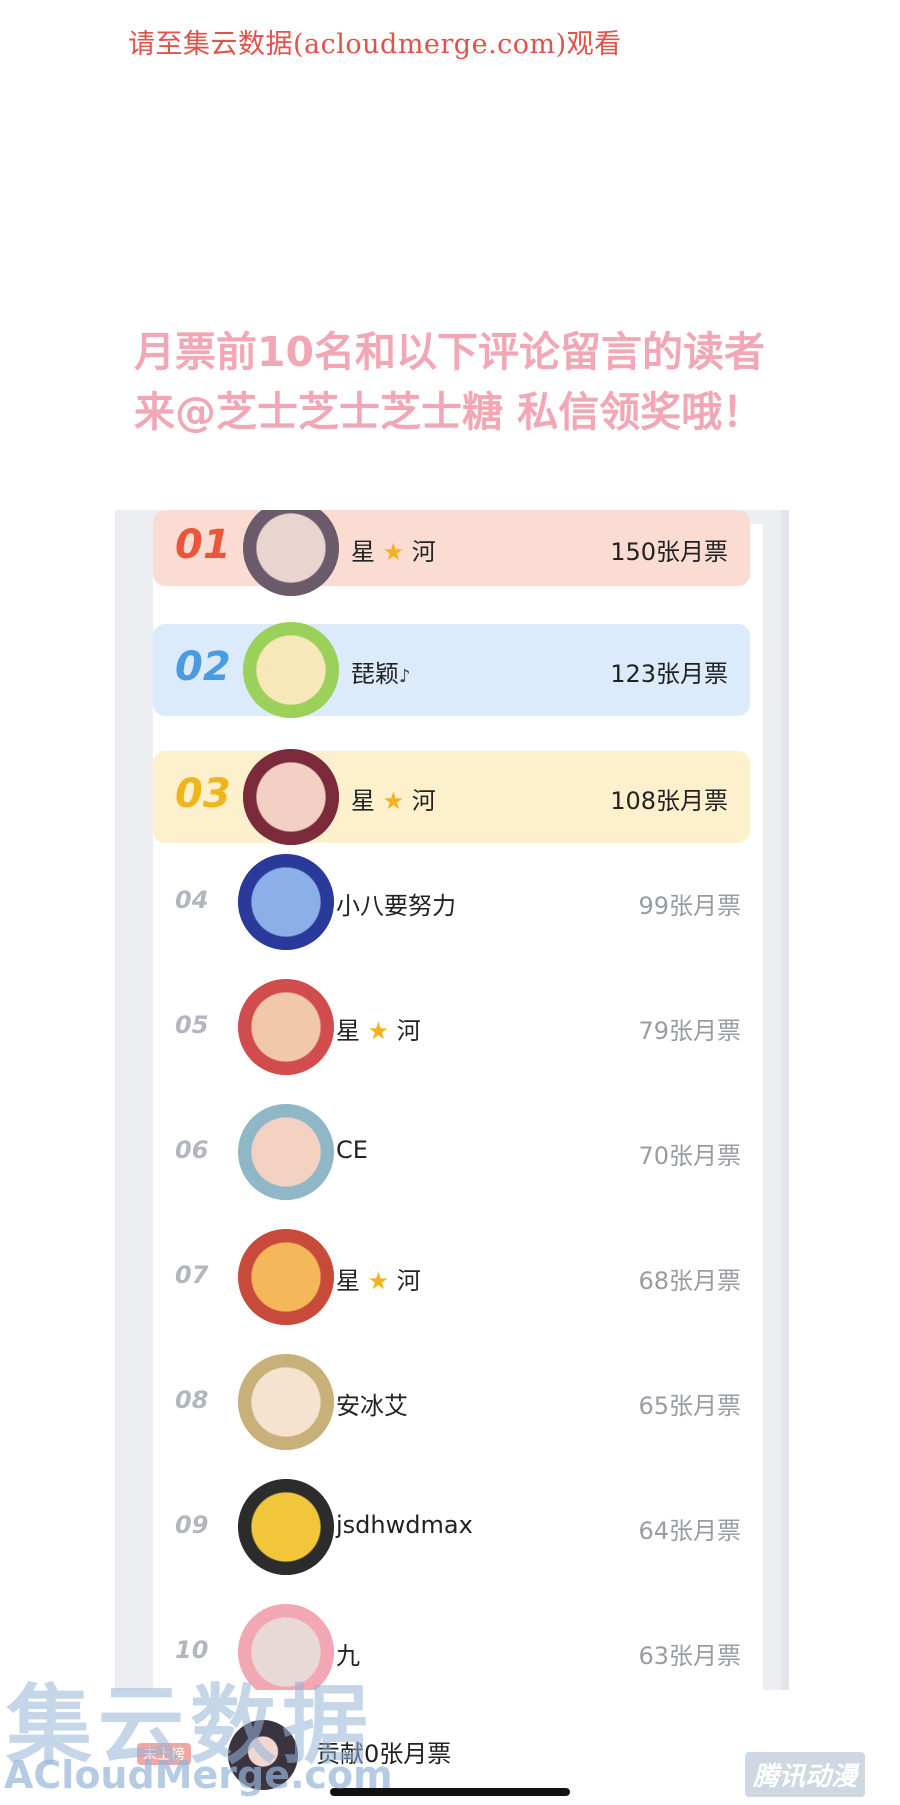  I want to click on rank-number: 01, so click(203, 545).